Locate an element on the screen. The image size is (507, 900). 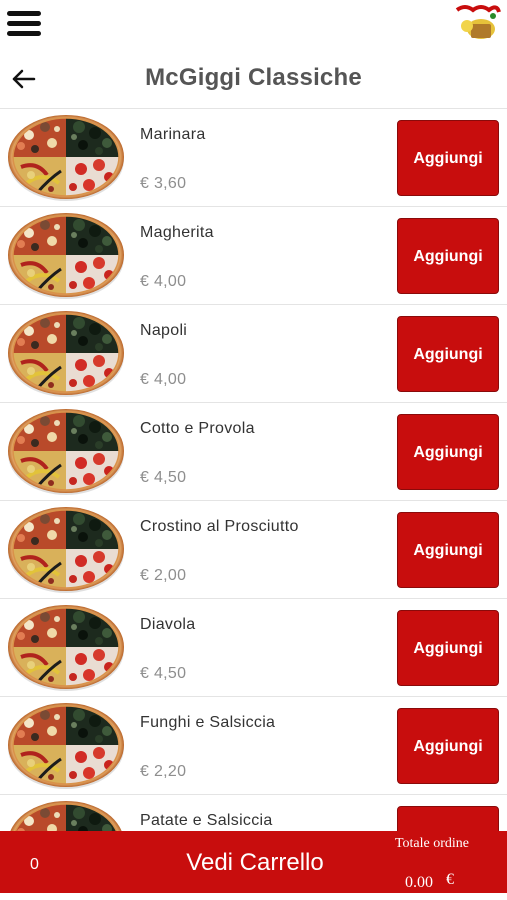
item-price: € 3,60 is located at coordinates (163, 183).